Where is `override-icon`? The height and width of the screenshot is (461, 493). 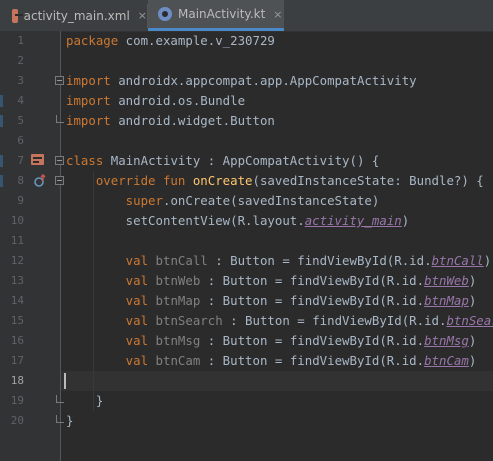 override-icon is located at coordinates (40, 181).